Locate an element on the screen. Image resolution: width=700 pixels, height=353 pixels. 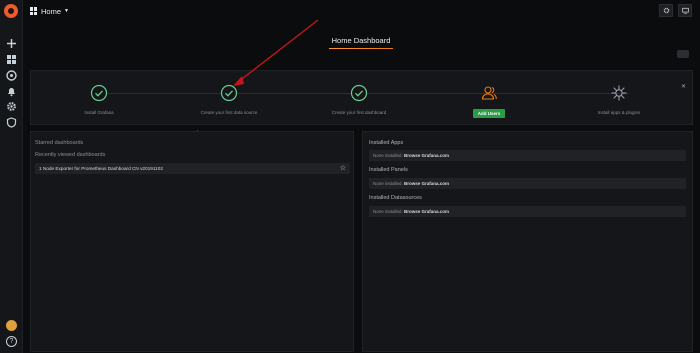
starred-dashboards-heading: Starred dashboards is located at coordinates (59, 143).